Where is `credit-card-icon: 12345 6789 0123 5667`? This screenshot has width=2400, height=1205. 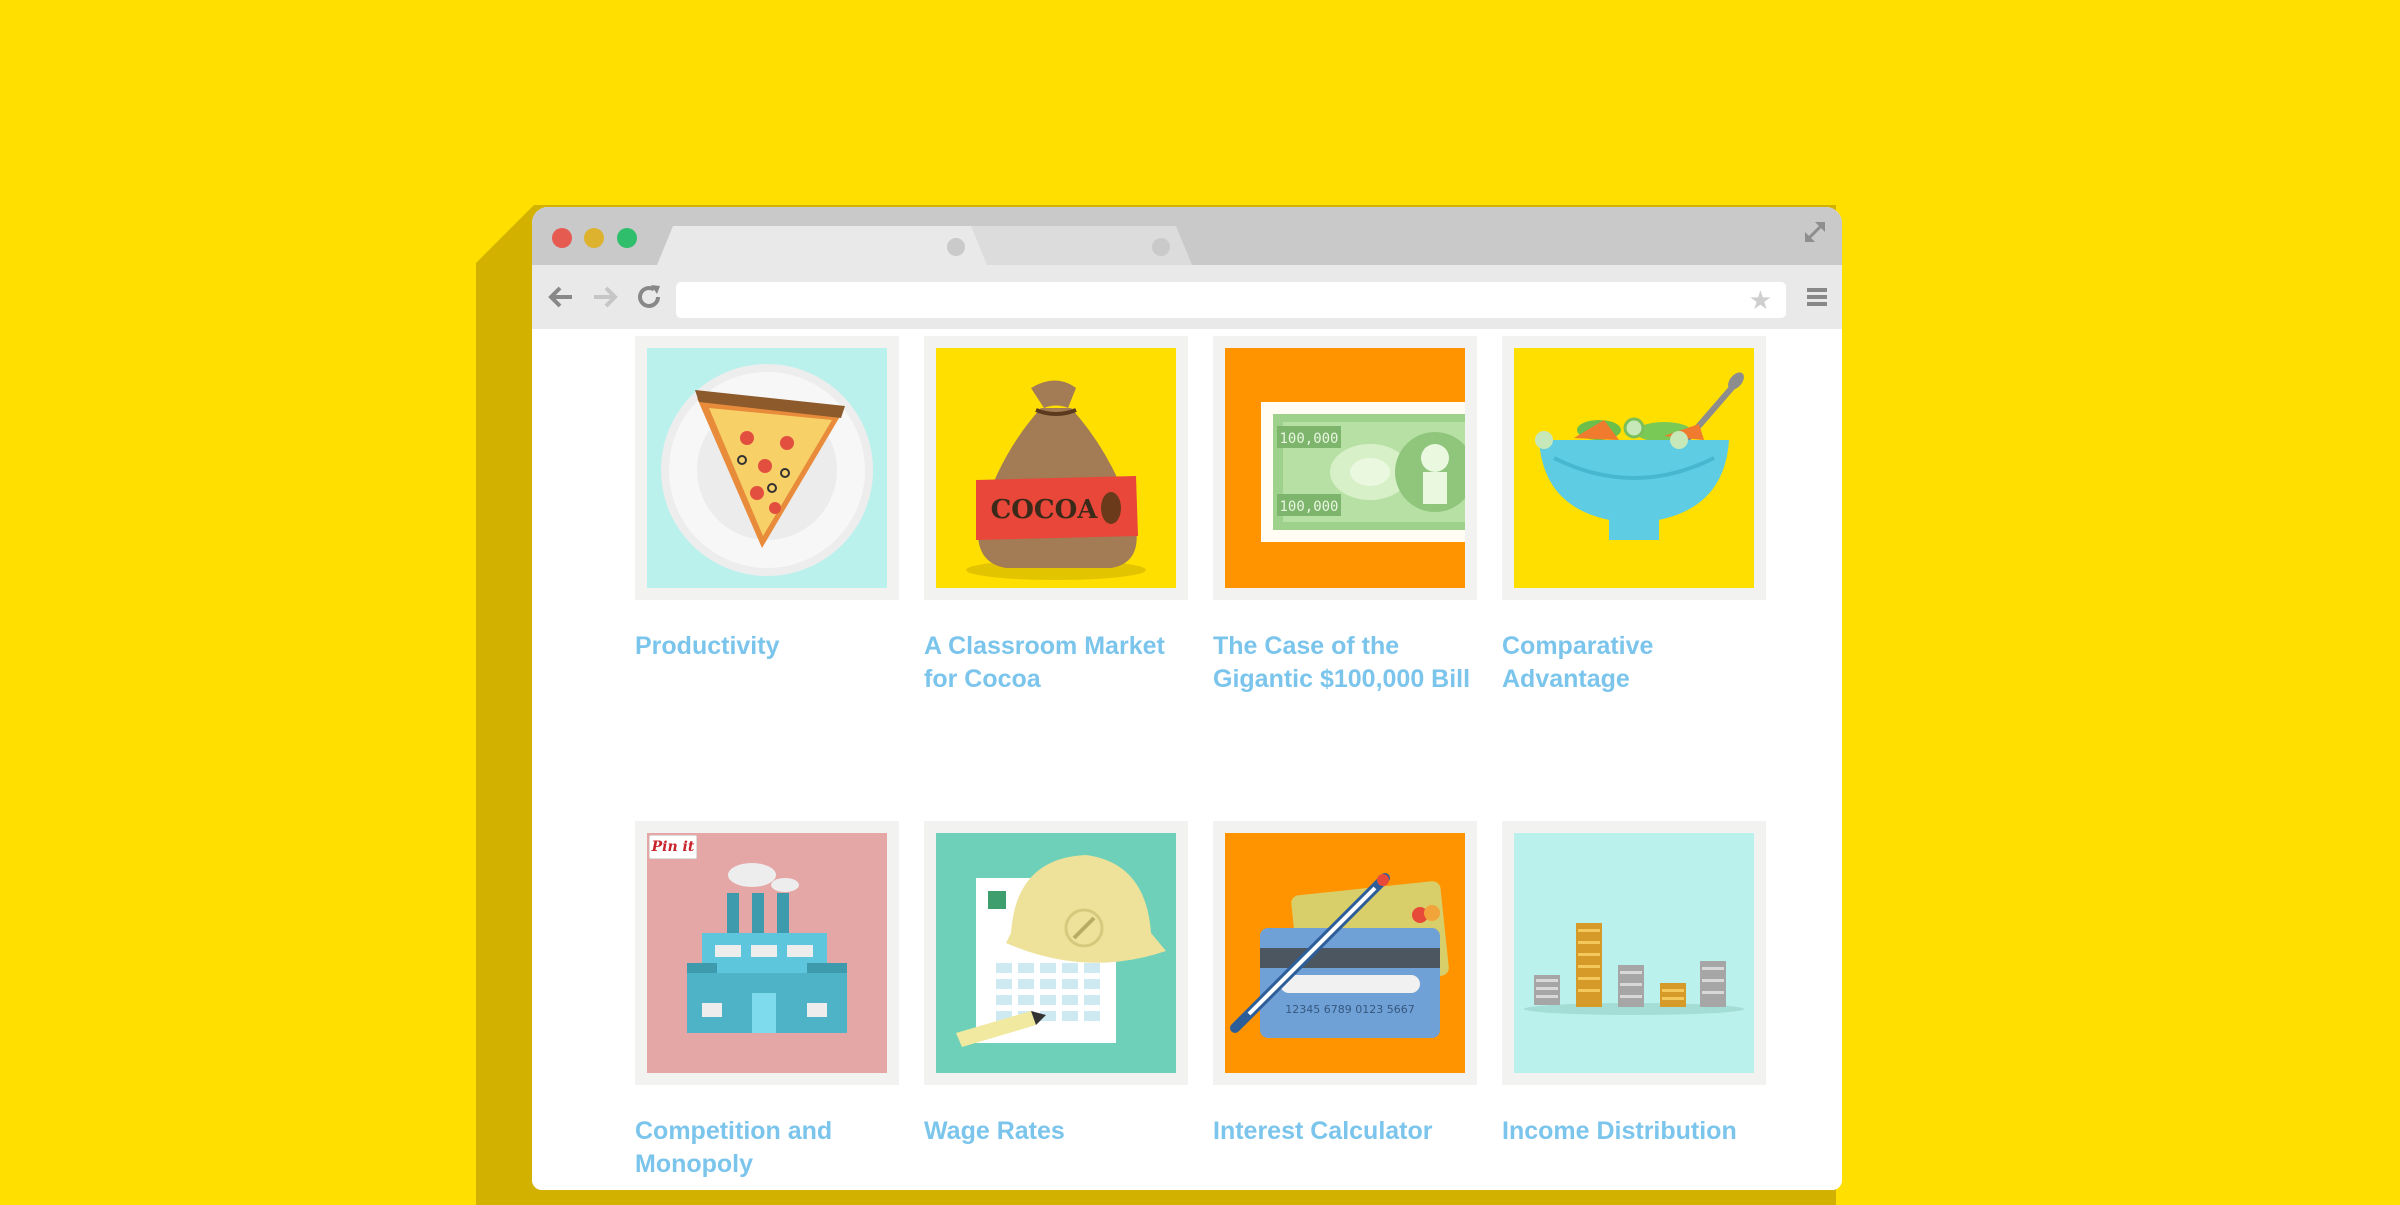
credit-card-icon: 12345 6789 0123 5667 is located at coordinates (1345, 953).